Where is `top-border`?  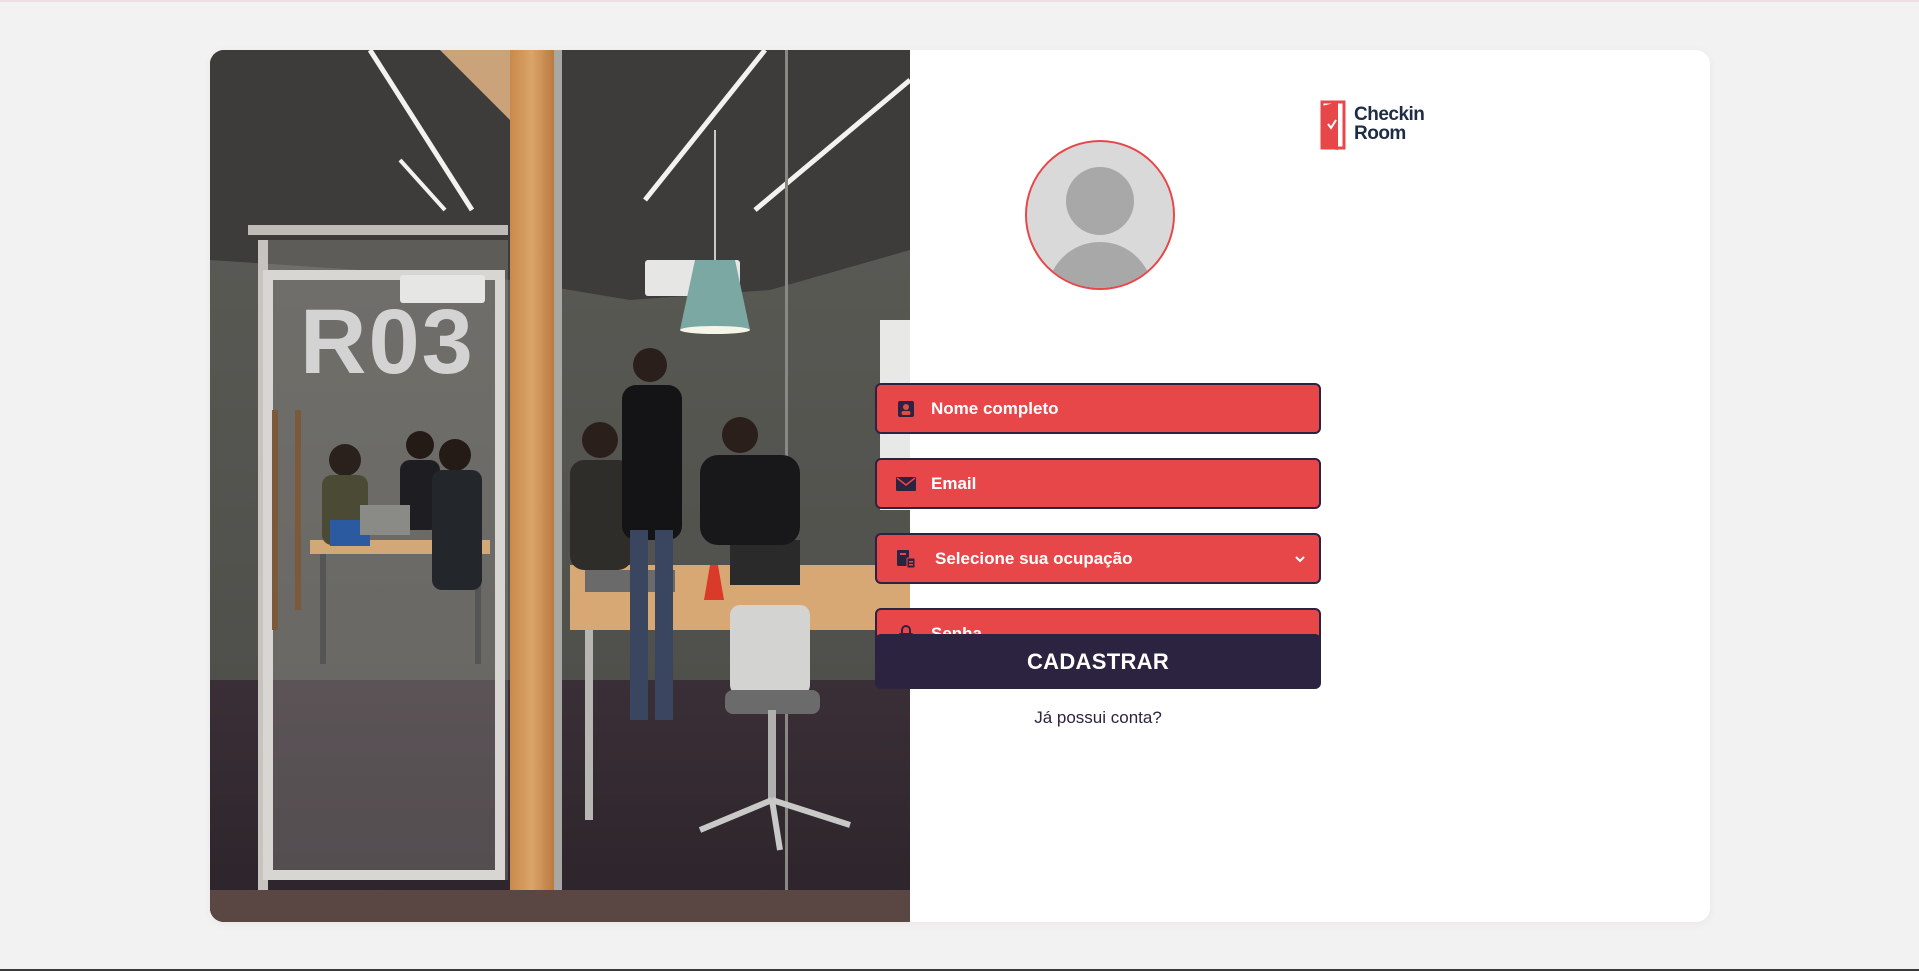 top-border is located at coordinates (959, 1).